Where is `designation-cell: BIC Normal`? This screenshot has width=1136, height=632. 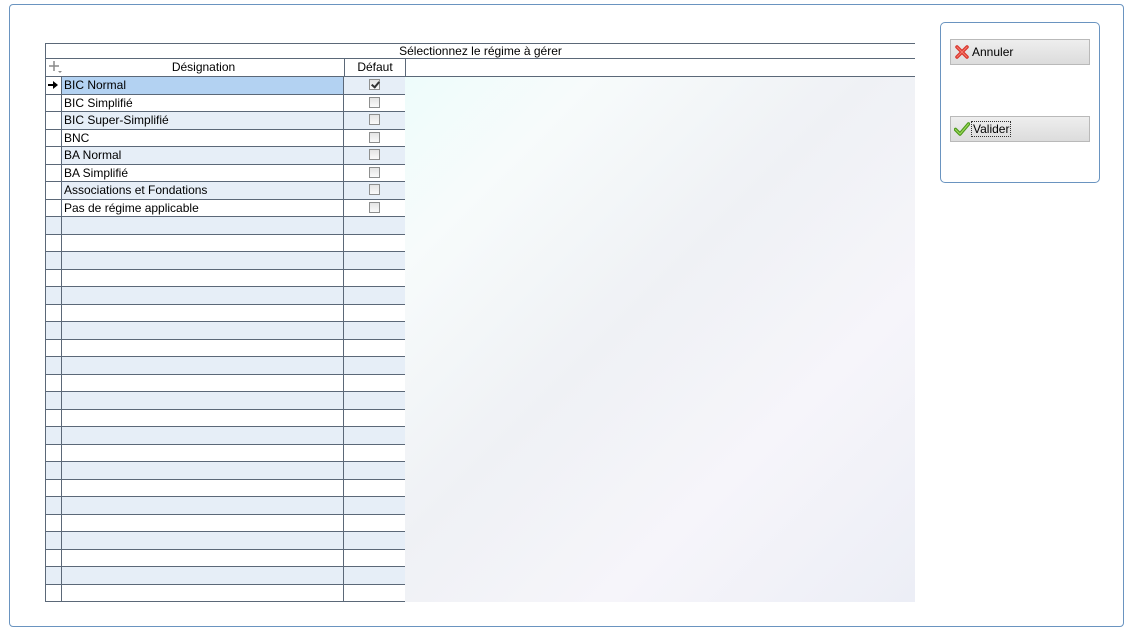
designation-cell: BIC Normal is located at coordinates (203, 86).